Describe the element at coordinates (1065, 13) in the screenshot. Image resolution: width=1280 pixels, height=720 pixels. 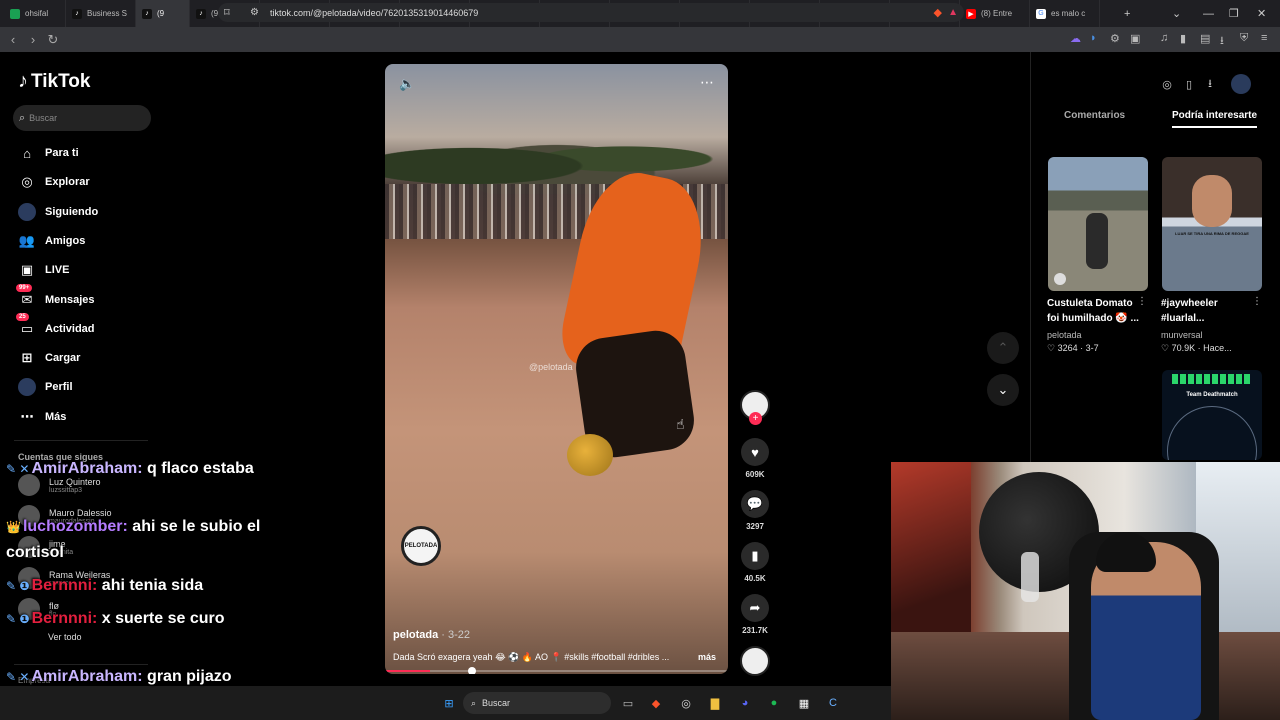
I see `browser-tab: Ges malo c` at that location.